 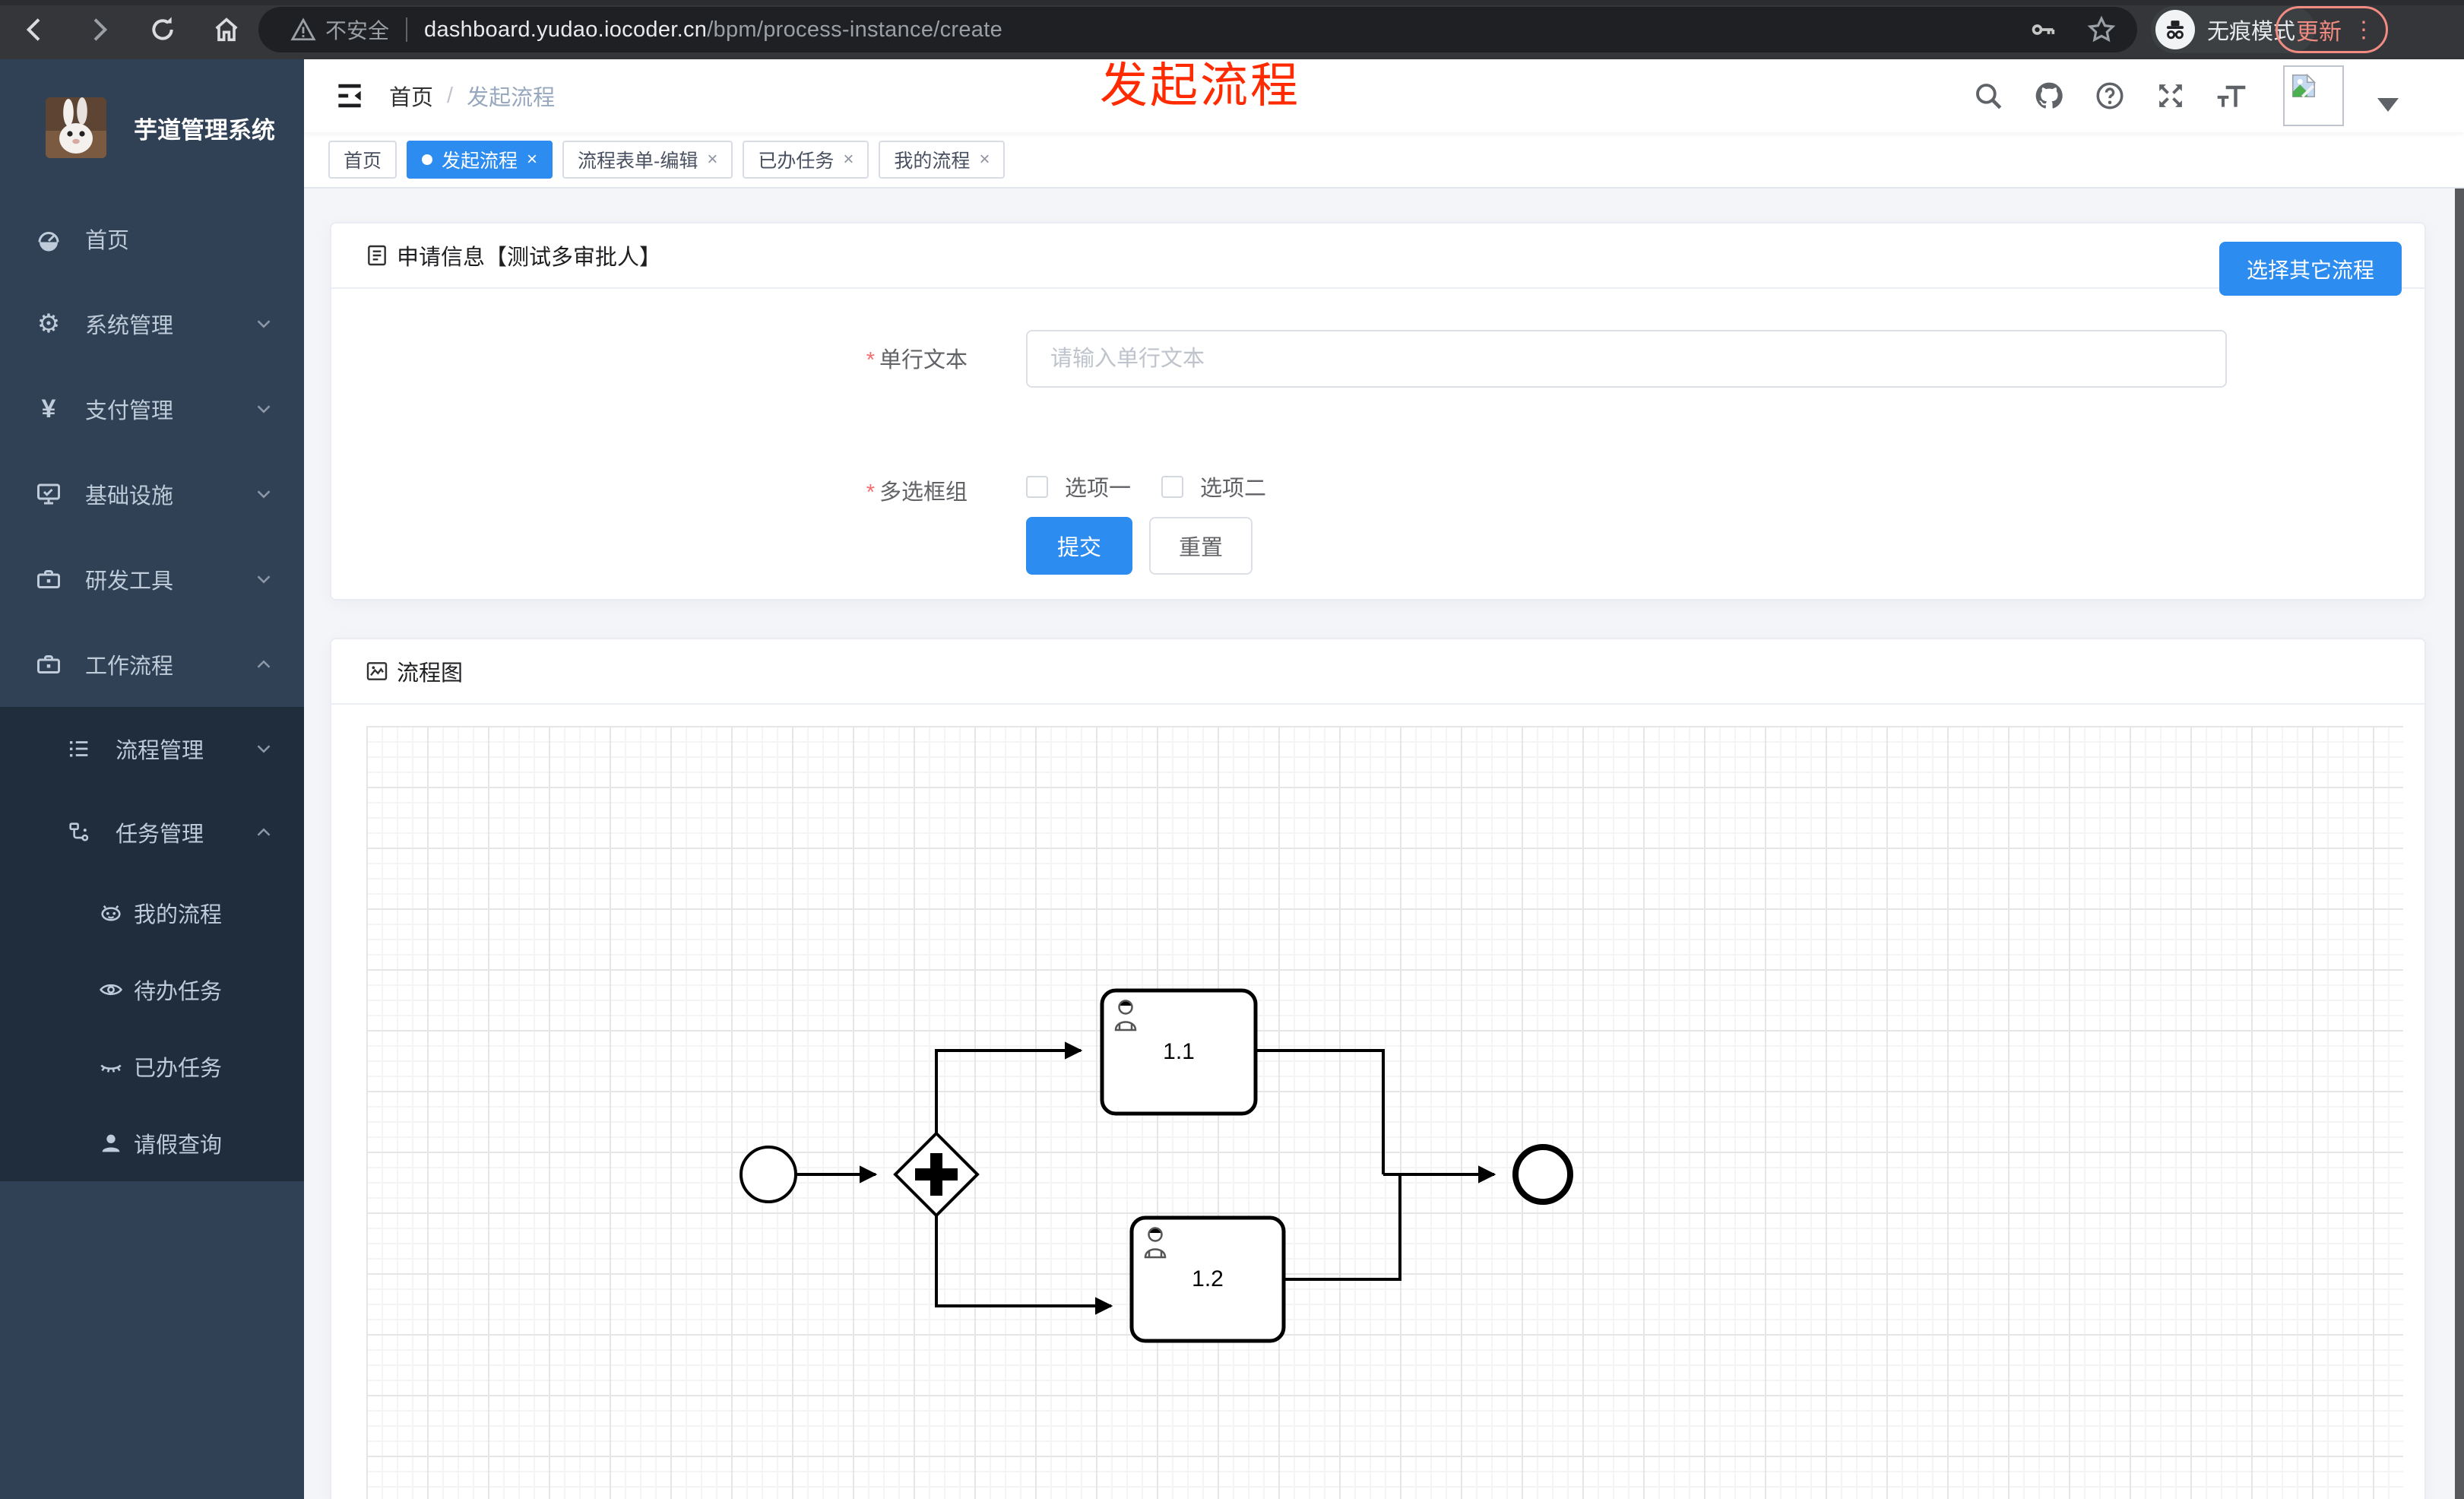 What do you see at coordinates (1146, 487) in the screenshot?
I see `checkbox-group: 选项一 选项二` at bounding box center [1146, 487].